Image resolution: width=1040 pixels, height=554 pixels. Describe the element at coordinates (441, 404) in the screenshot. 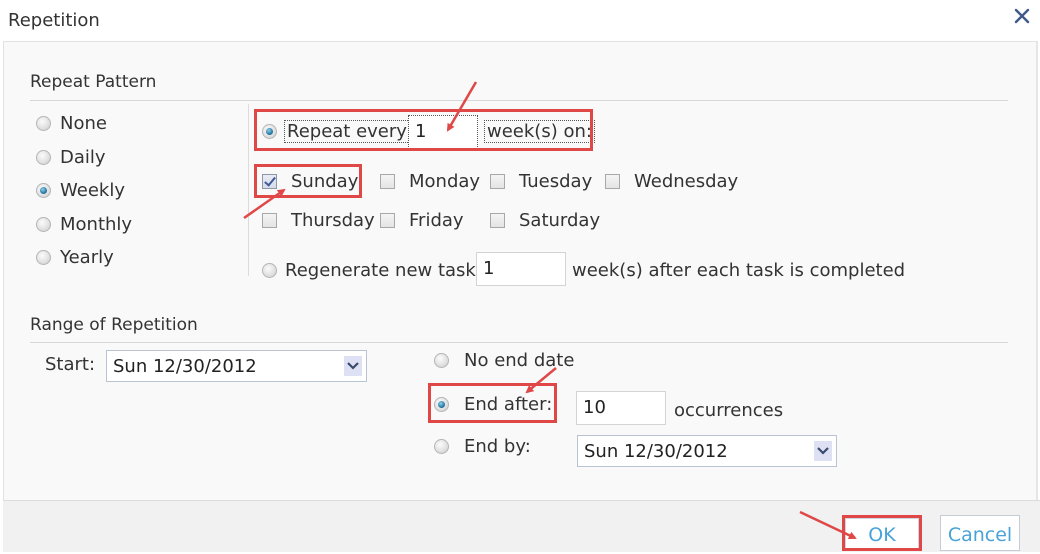

I see `radio-end-after` at that location.